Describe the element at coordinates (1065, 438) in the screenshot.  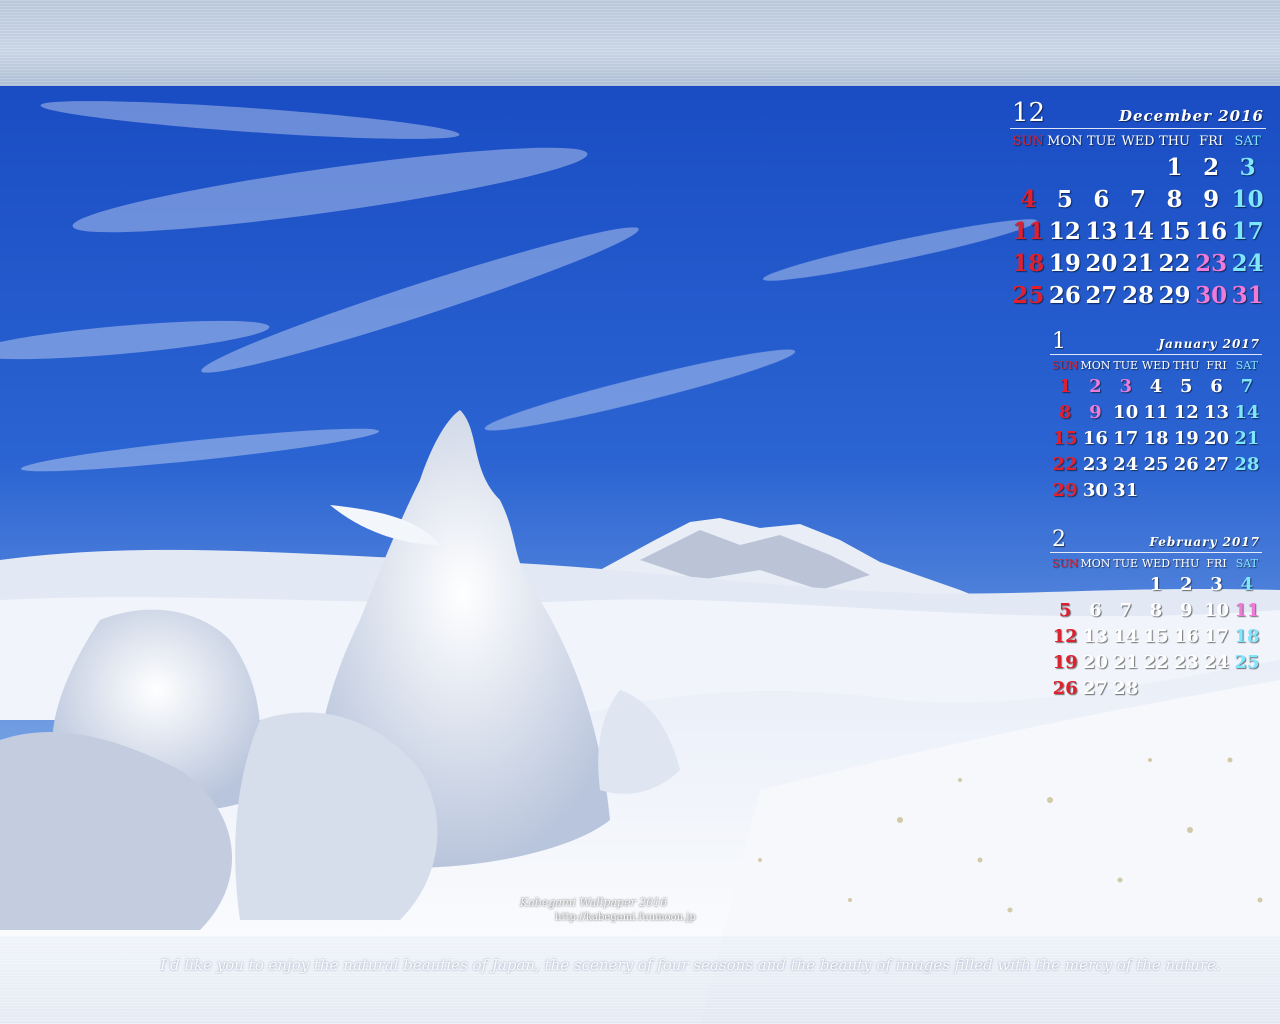
I see `day-cell: 15` at that location.